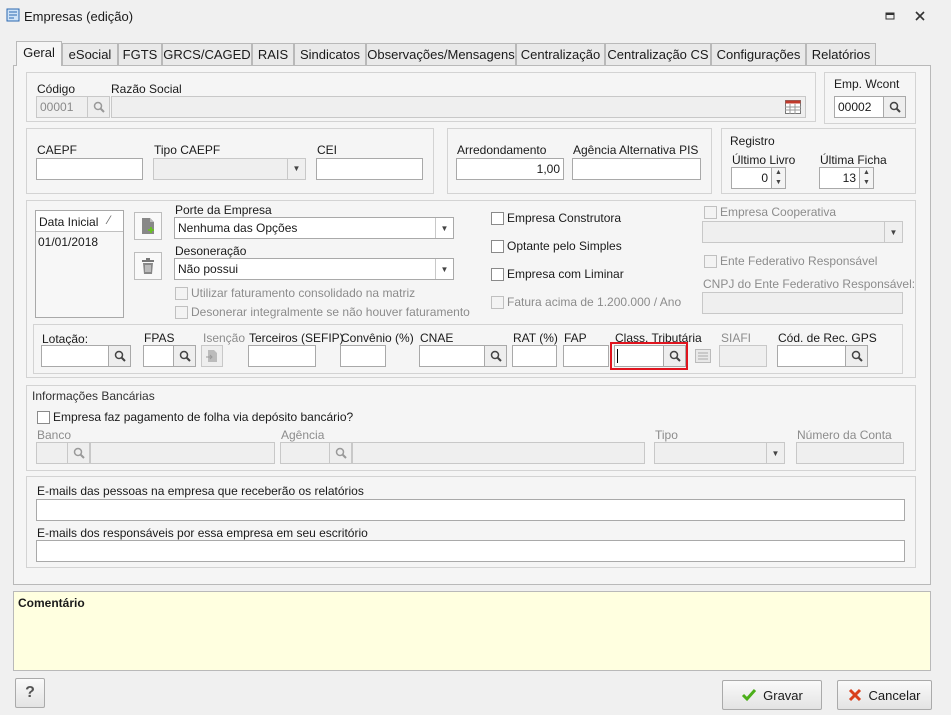 This screenshot has width=951, height=715. I want to click on ultimo-livro-field: 0, so click(751, 178).